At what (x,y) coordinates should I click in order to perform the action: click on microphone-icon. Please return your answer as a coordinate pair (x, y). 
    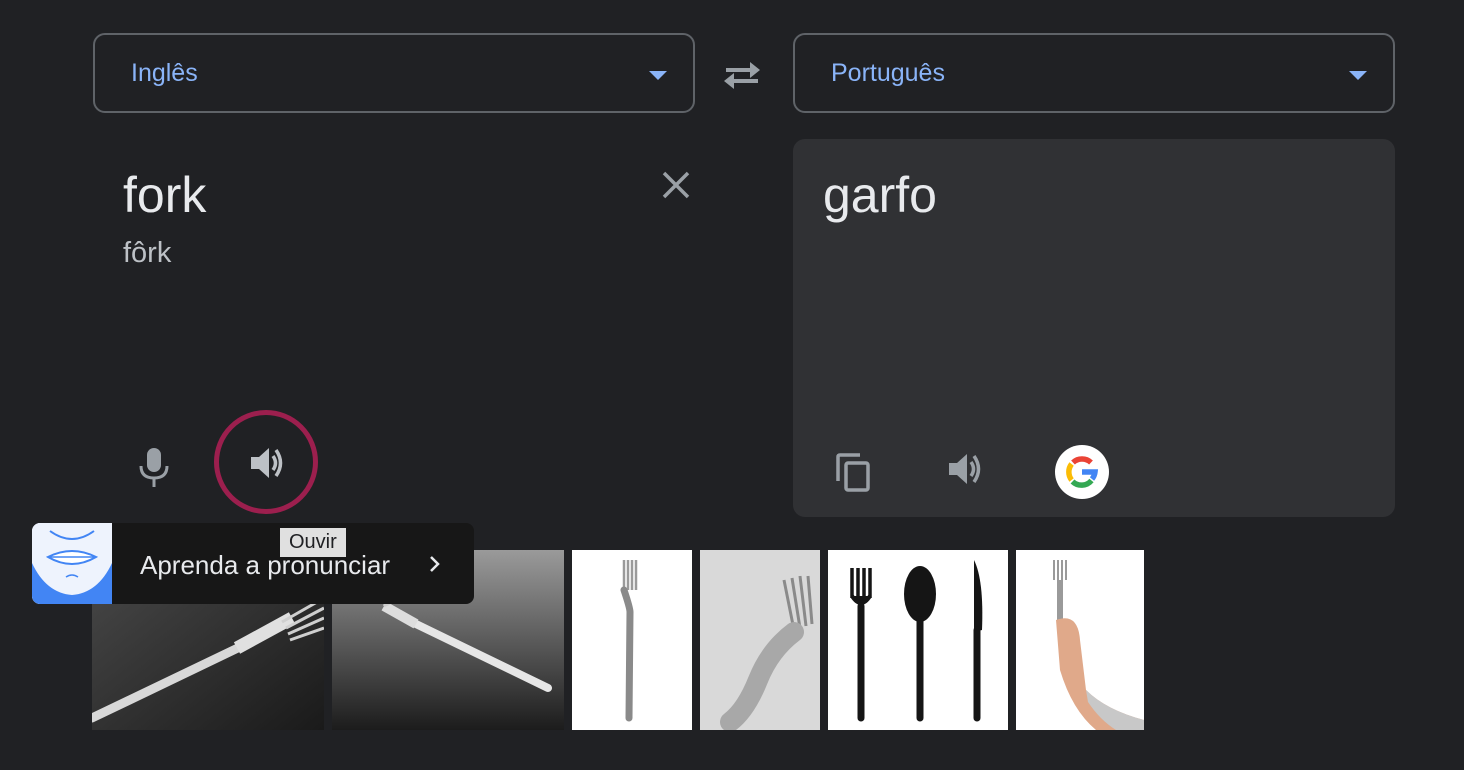
    Looking at the image, I should click on (154, 467).